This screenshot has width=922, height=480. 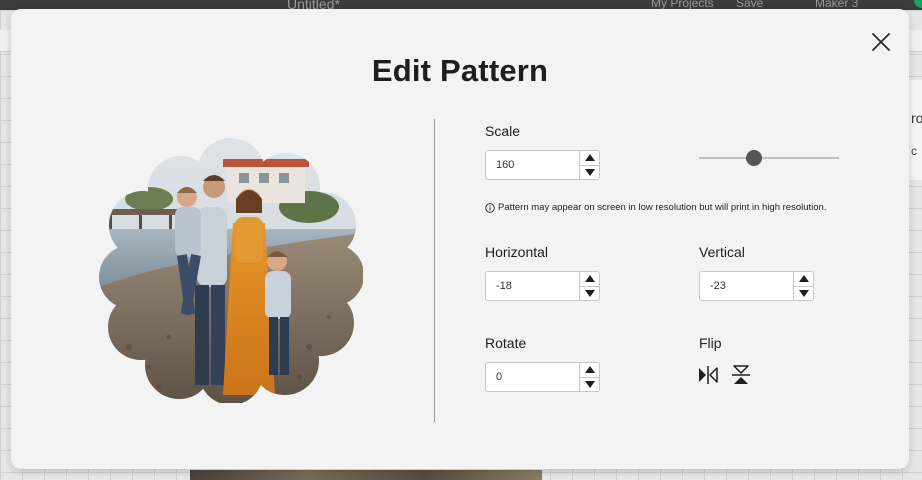 I want to click on horizontal-stepper, so click(x=542, y=286).